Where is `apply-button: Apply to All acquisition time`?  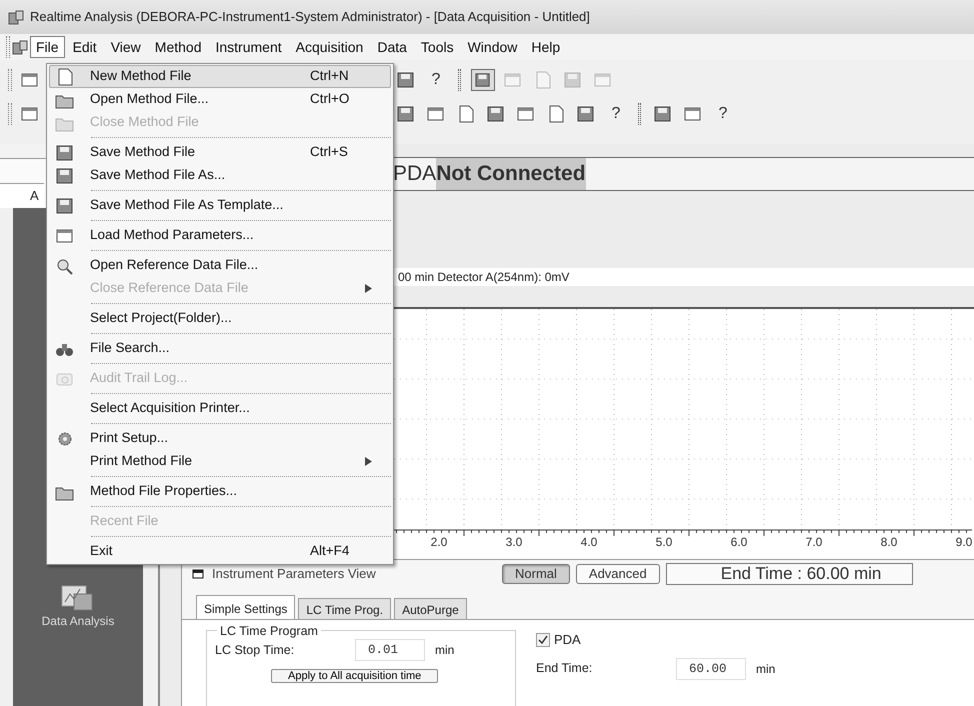 apply-button: Apply to All acquisition time is located at coordinates (354, 676).